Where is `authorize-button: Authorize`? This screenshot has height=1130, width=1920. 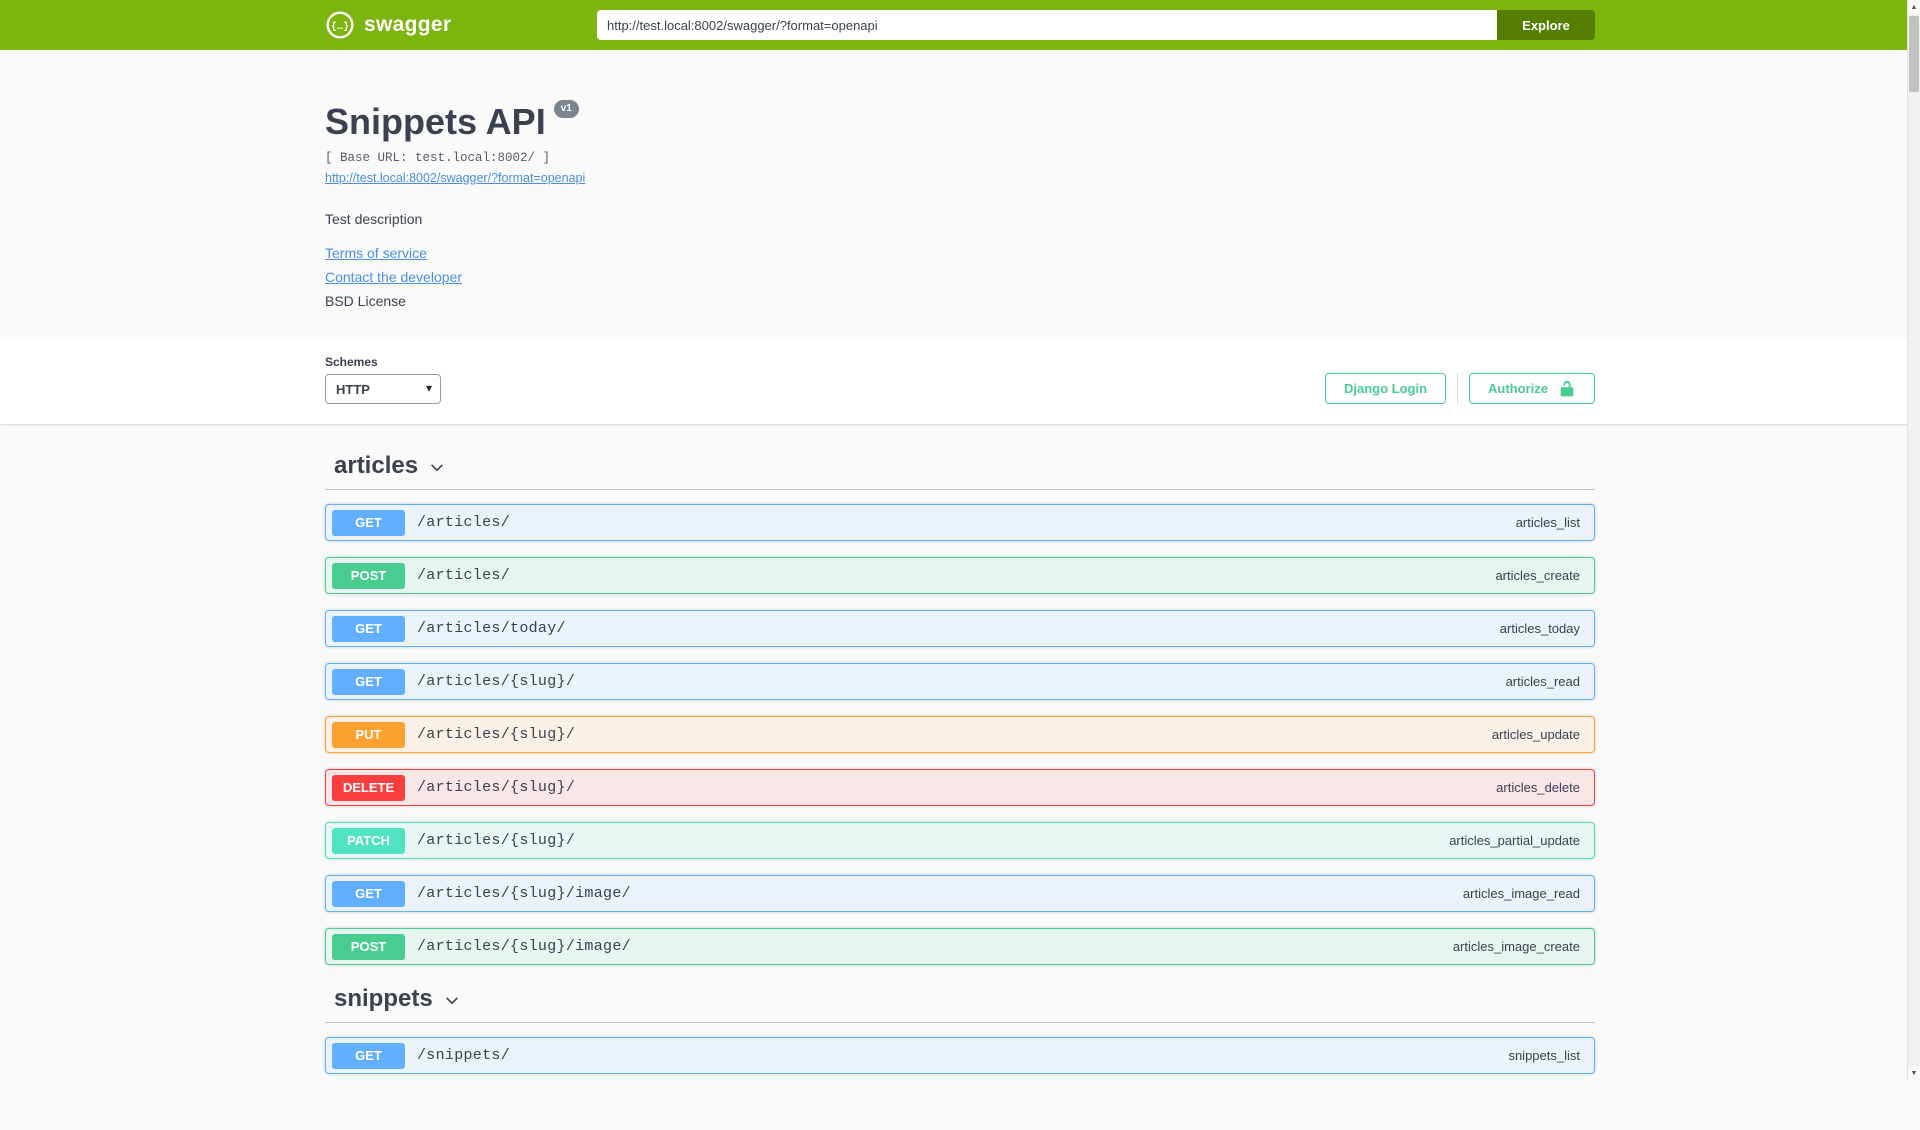 authorize-button: Authorize is located at coordinates (1532, 389).